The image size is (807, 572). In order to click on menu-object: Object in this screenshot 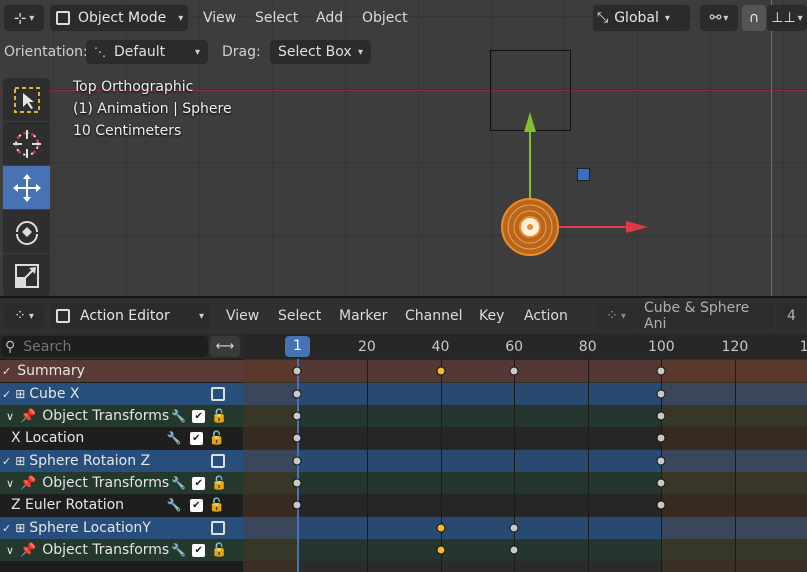, I will do `click(385, 18)`.